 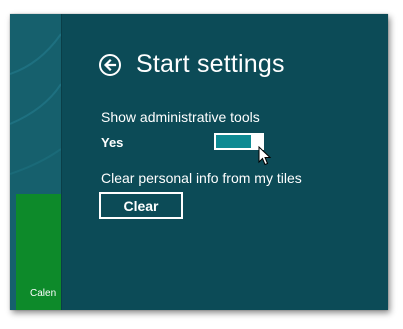 What do you see at coordinates (201, 178) in the screenshot?
I see `clear-info-label: Clear personal info from my tiles` at bounding box center [201, 178].